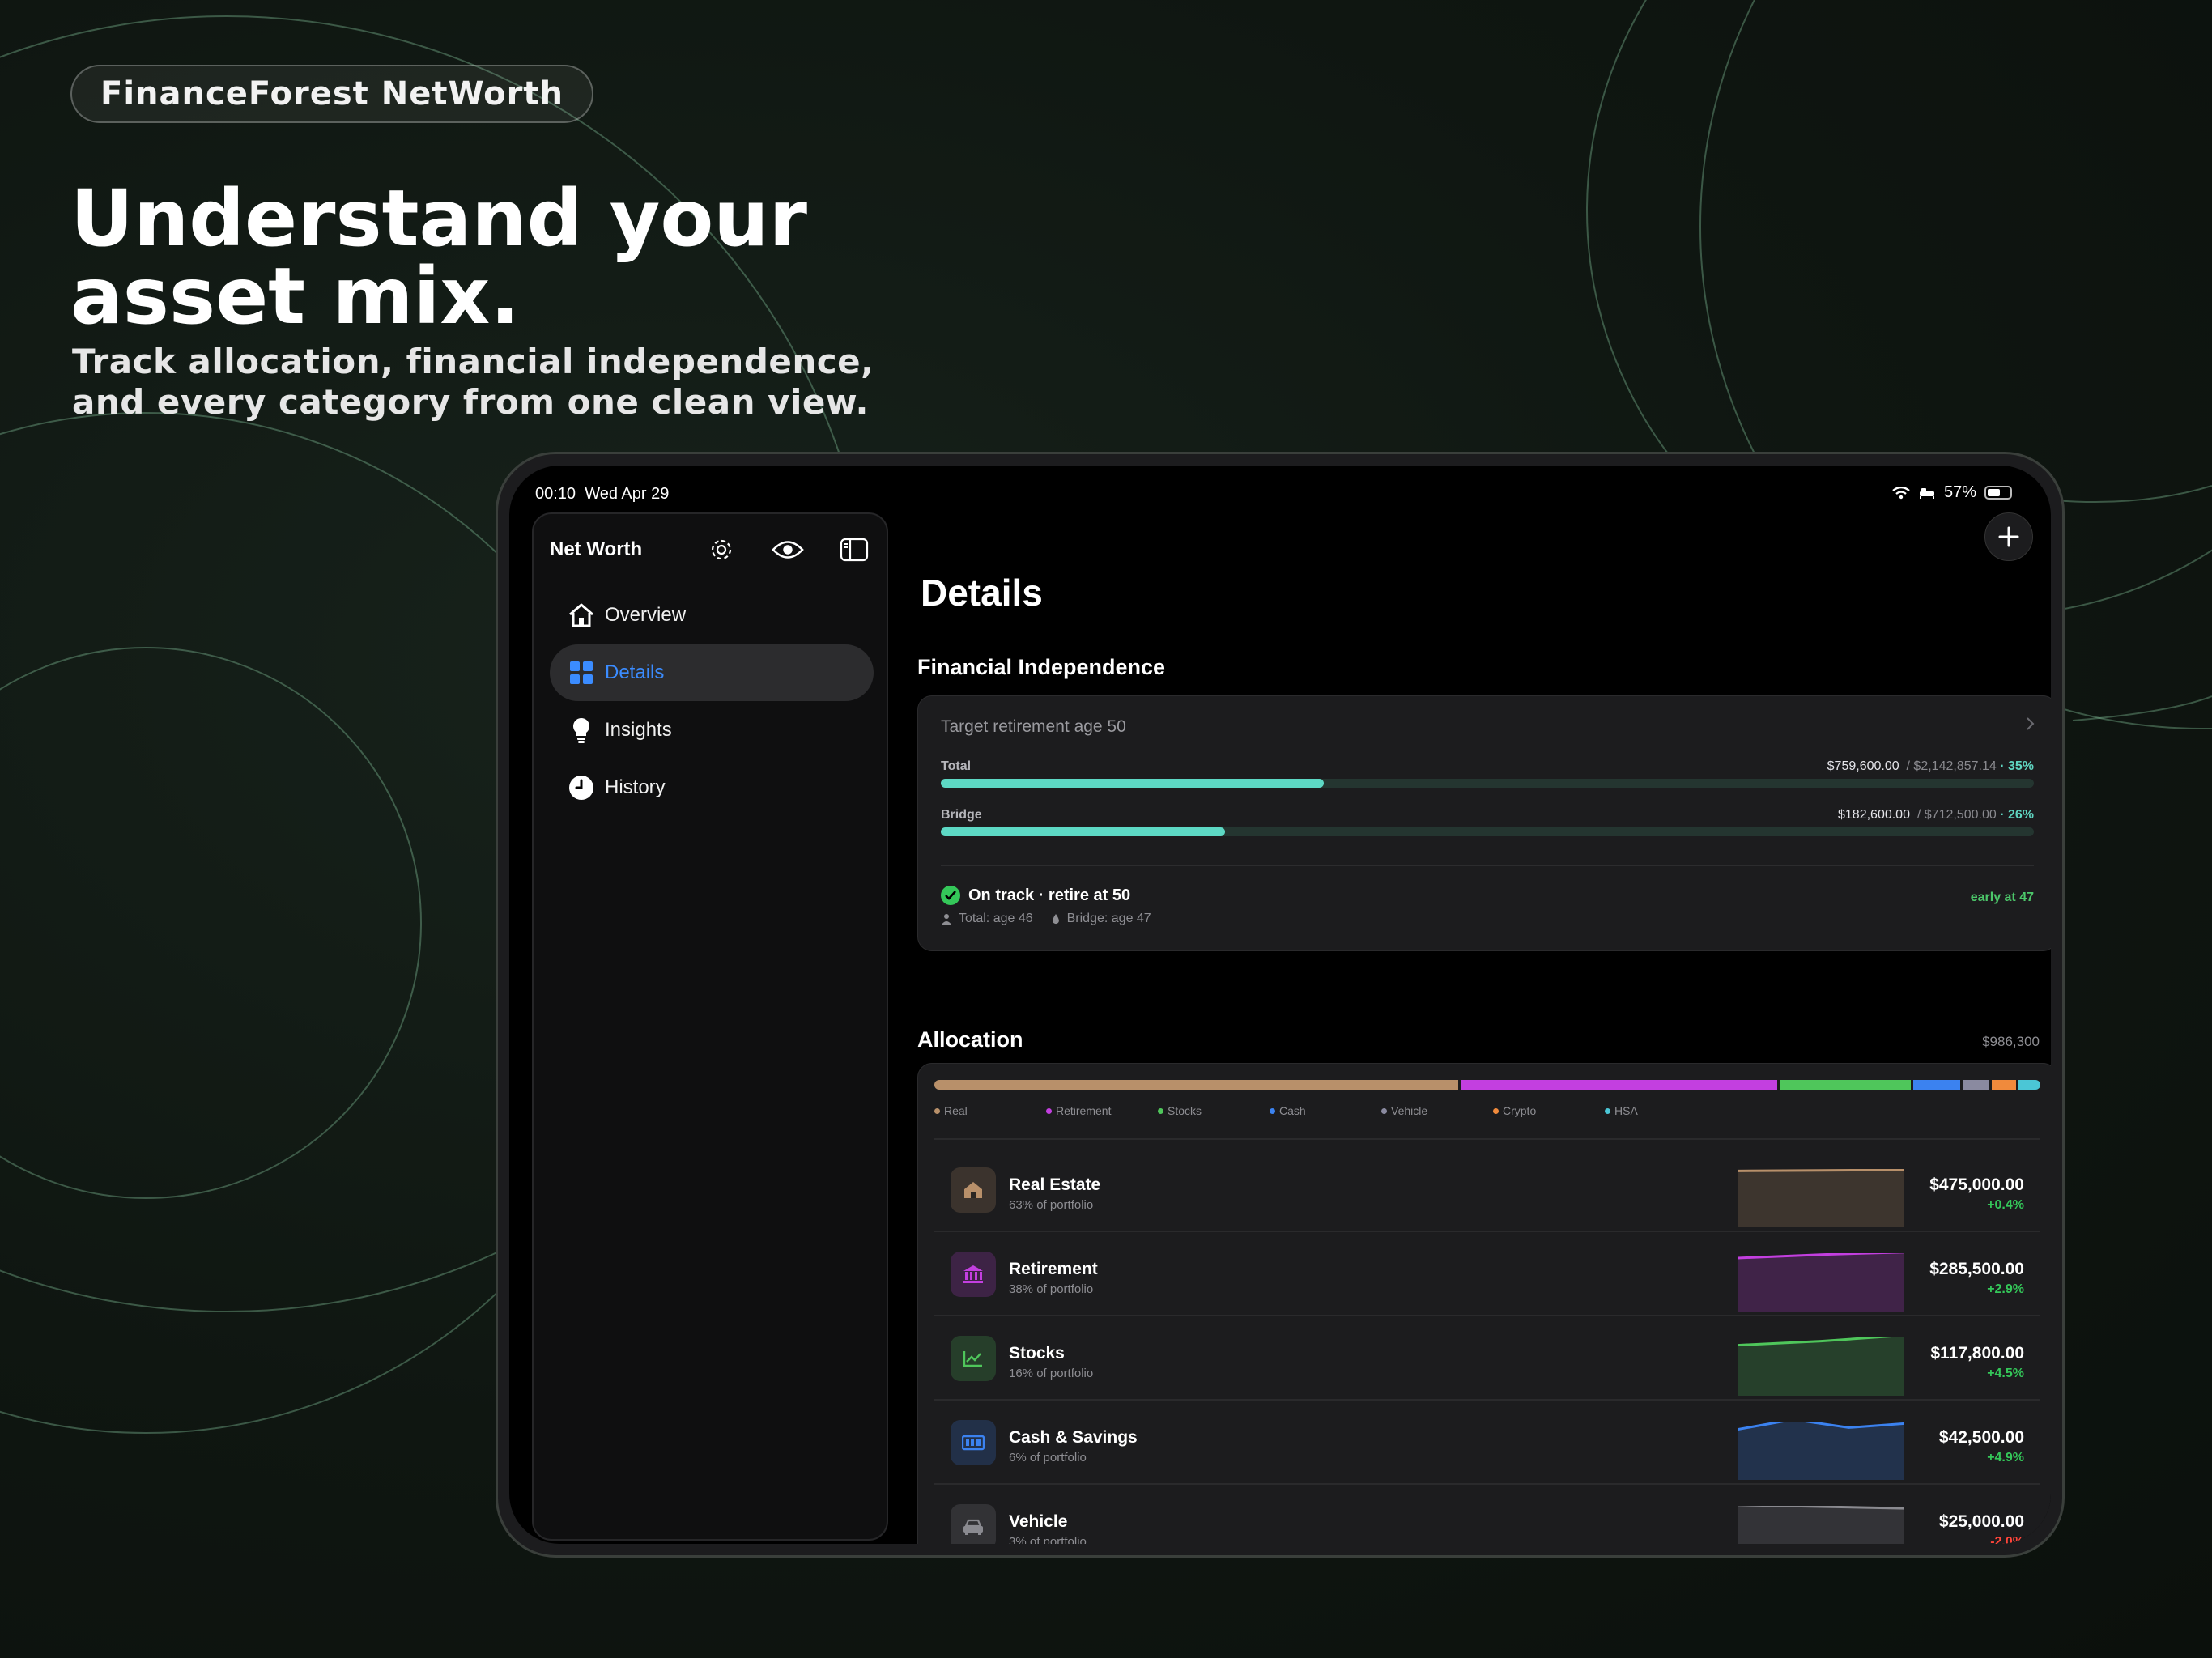 This screenshot has width=2212, height=1658. I want to click on visibility-button, so click(788, 550).